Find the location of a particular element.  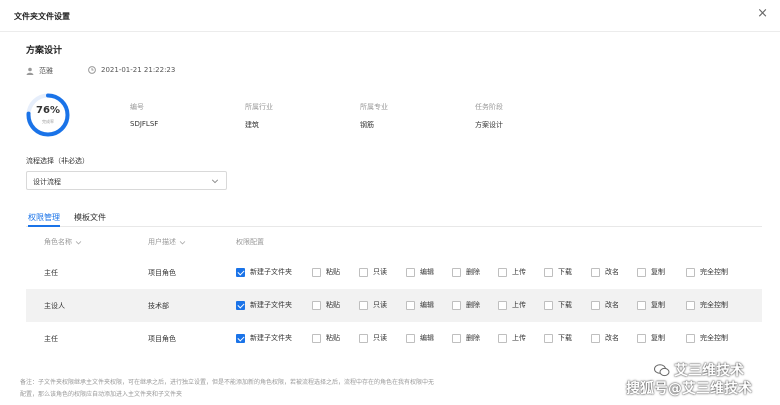

flow-select-value: 设计流程 is located at coordinates (47, 182).